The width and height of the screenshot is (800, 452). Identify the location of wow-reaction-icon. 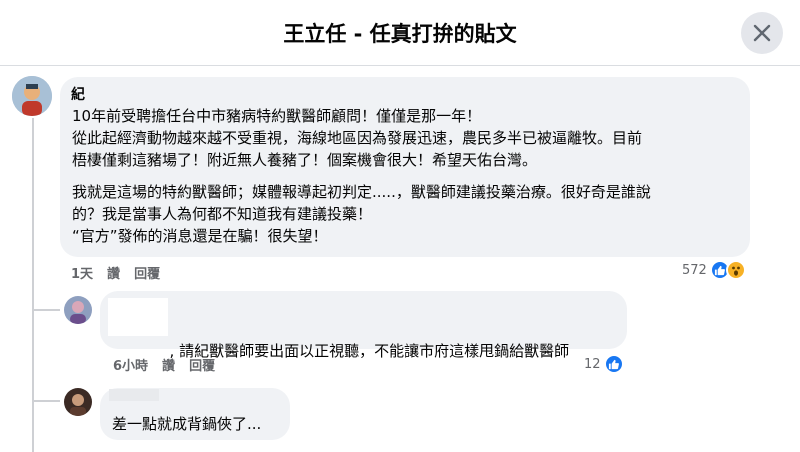
(735, 270).